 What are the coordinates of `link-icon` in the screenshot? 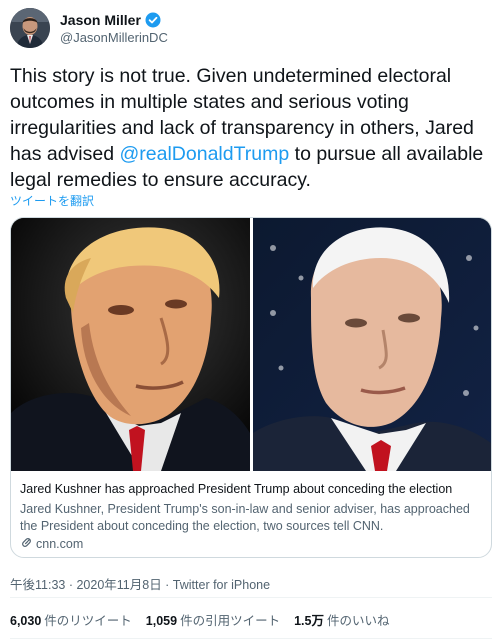 It's located at (26, 544).